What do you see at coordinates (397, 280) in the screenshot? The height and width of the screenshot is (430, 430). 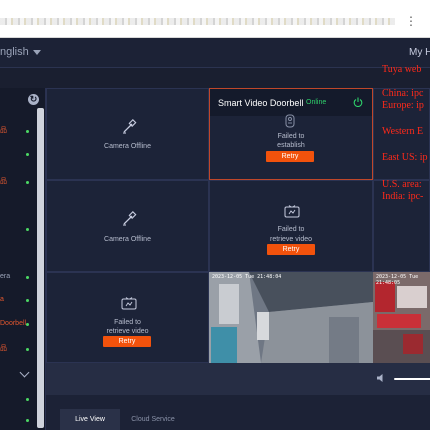 I see `video-timestamp: 2023-12-05 Tue 21:48:05` at bounding box center [397, 280].